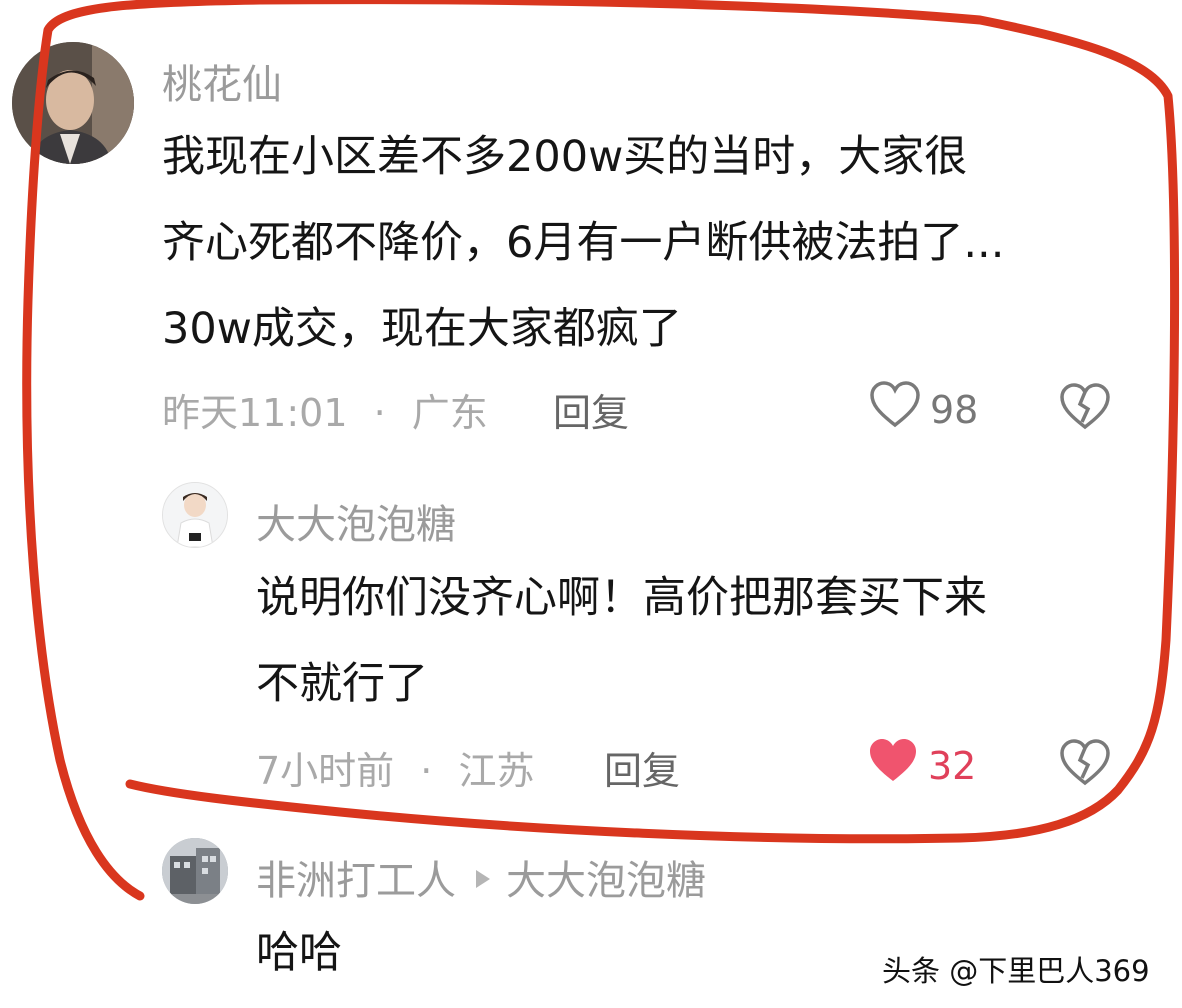 The image size is (1182, 1008). What do you see at coordinates (496, 771) in the screenshot?
I see `reply-location: 江苏` at bounding box center [496, 771].